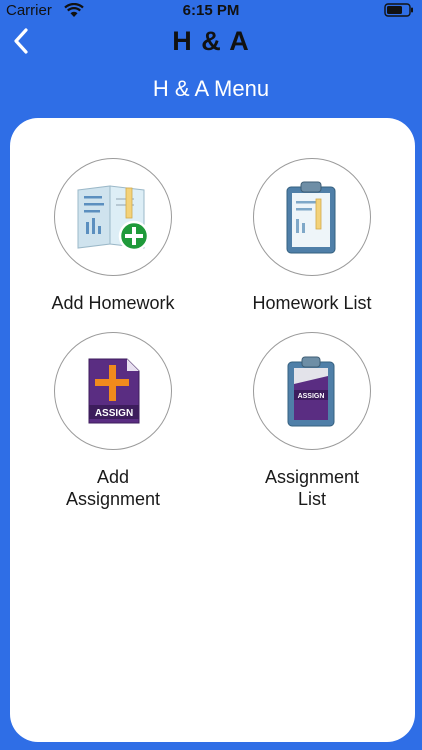 The image size is (422, 750). What do you see at coordinates (211, 41) in the screenshot?
I see `nav-title: H & A` at bounding box center [211, 41].